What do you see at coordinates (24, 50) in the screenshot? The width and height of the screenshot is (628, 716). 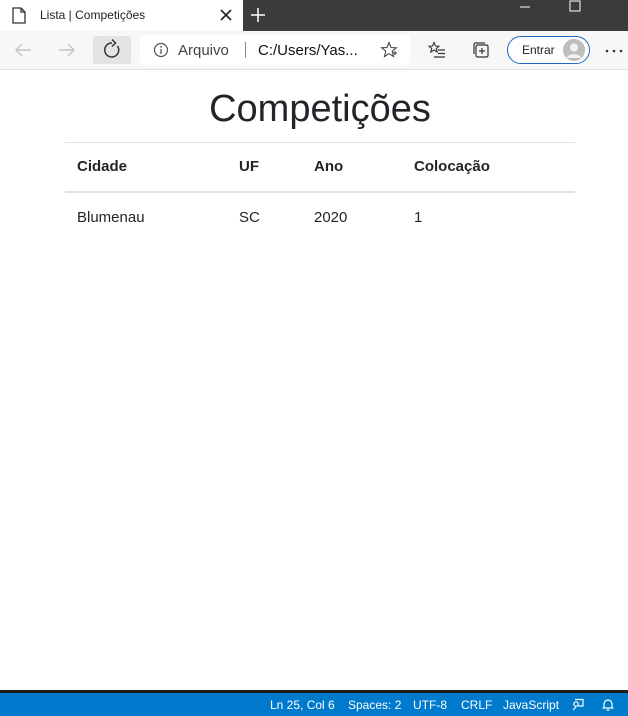 I see `back-icon` at bounding box center [24, 50].